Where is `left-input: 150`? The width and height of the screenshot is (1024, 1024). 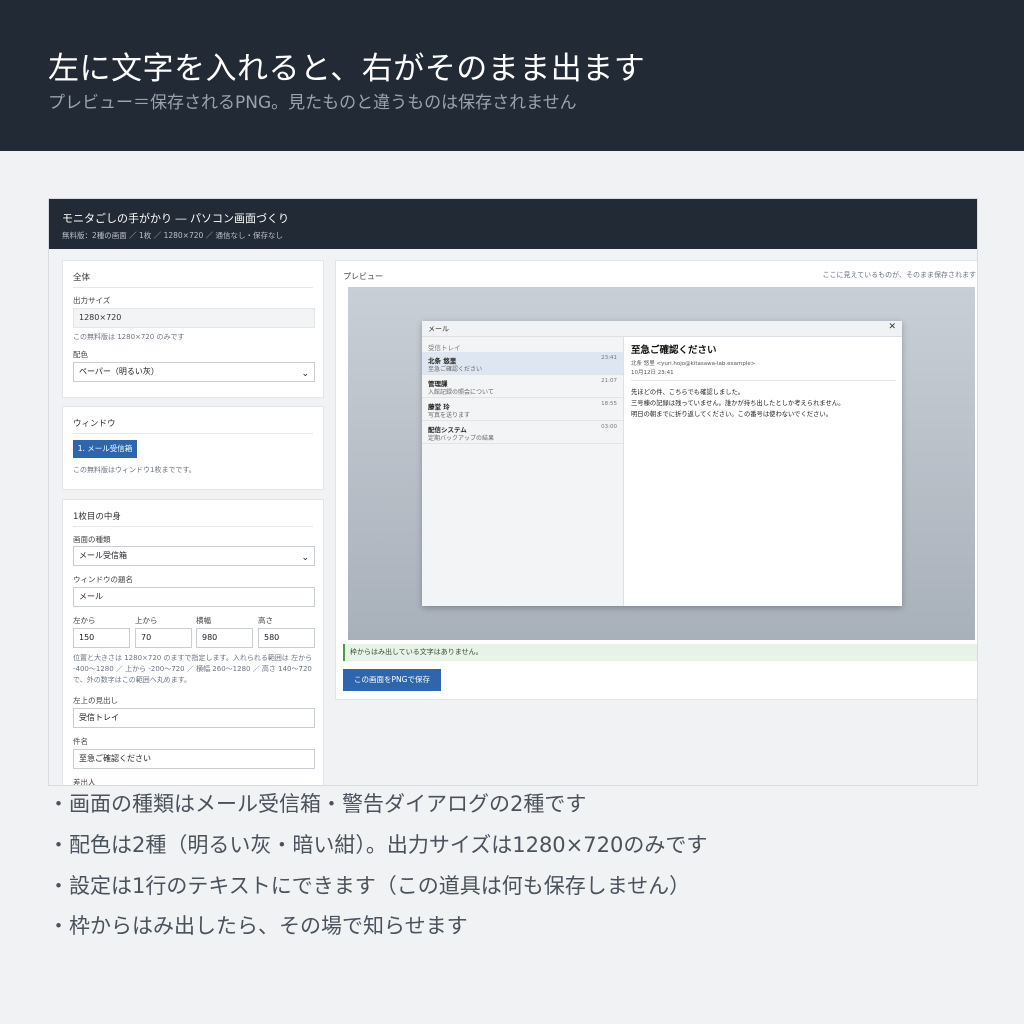 left-input: 150 is located at coordinates (101, 638).